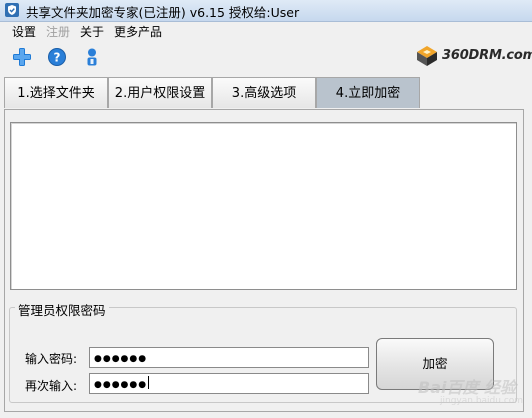  I want to click on password-input: ●●●●●●, so click(229, 357).